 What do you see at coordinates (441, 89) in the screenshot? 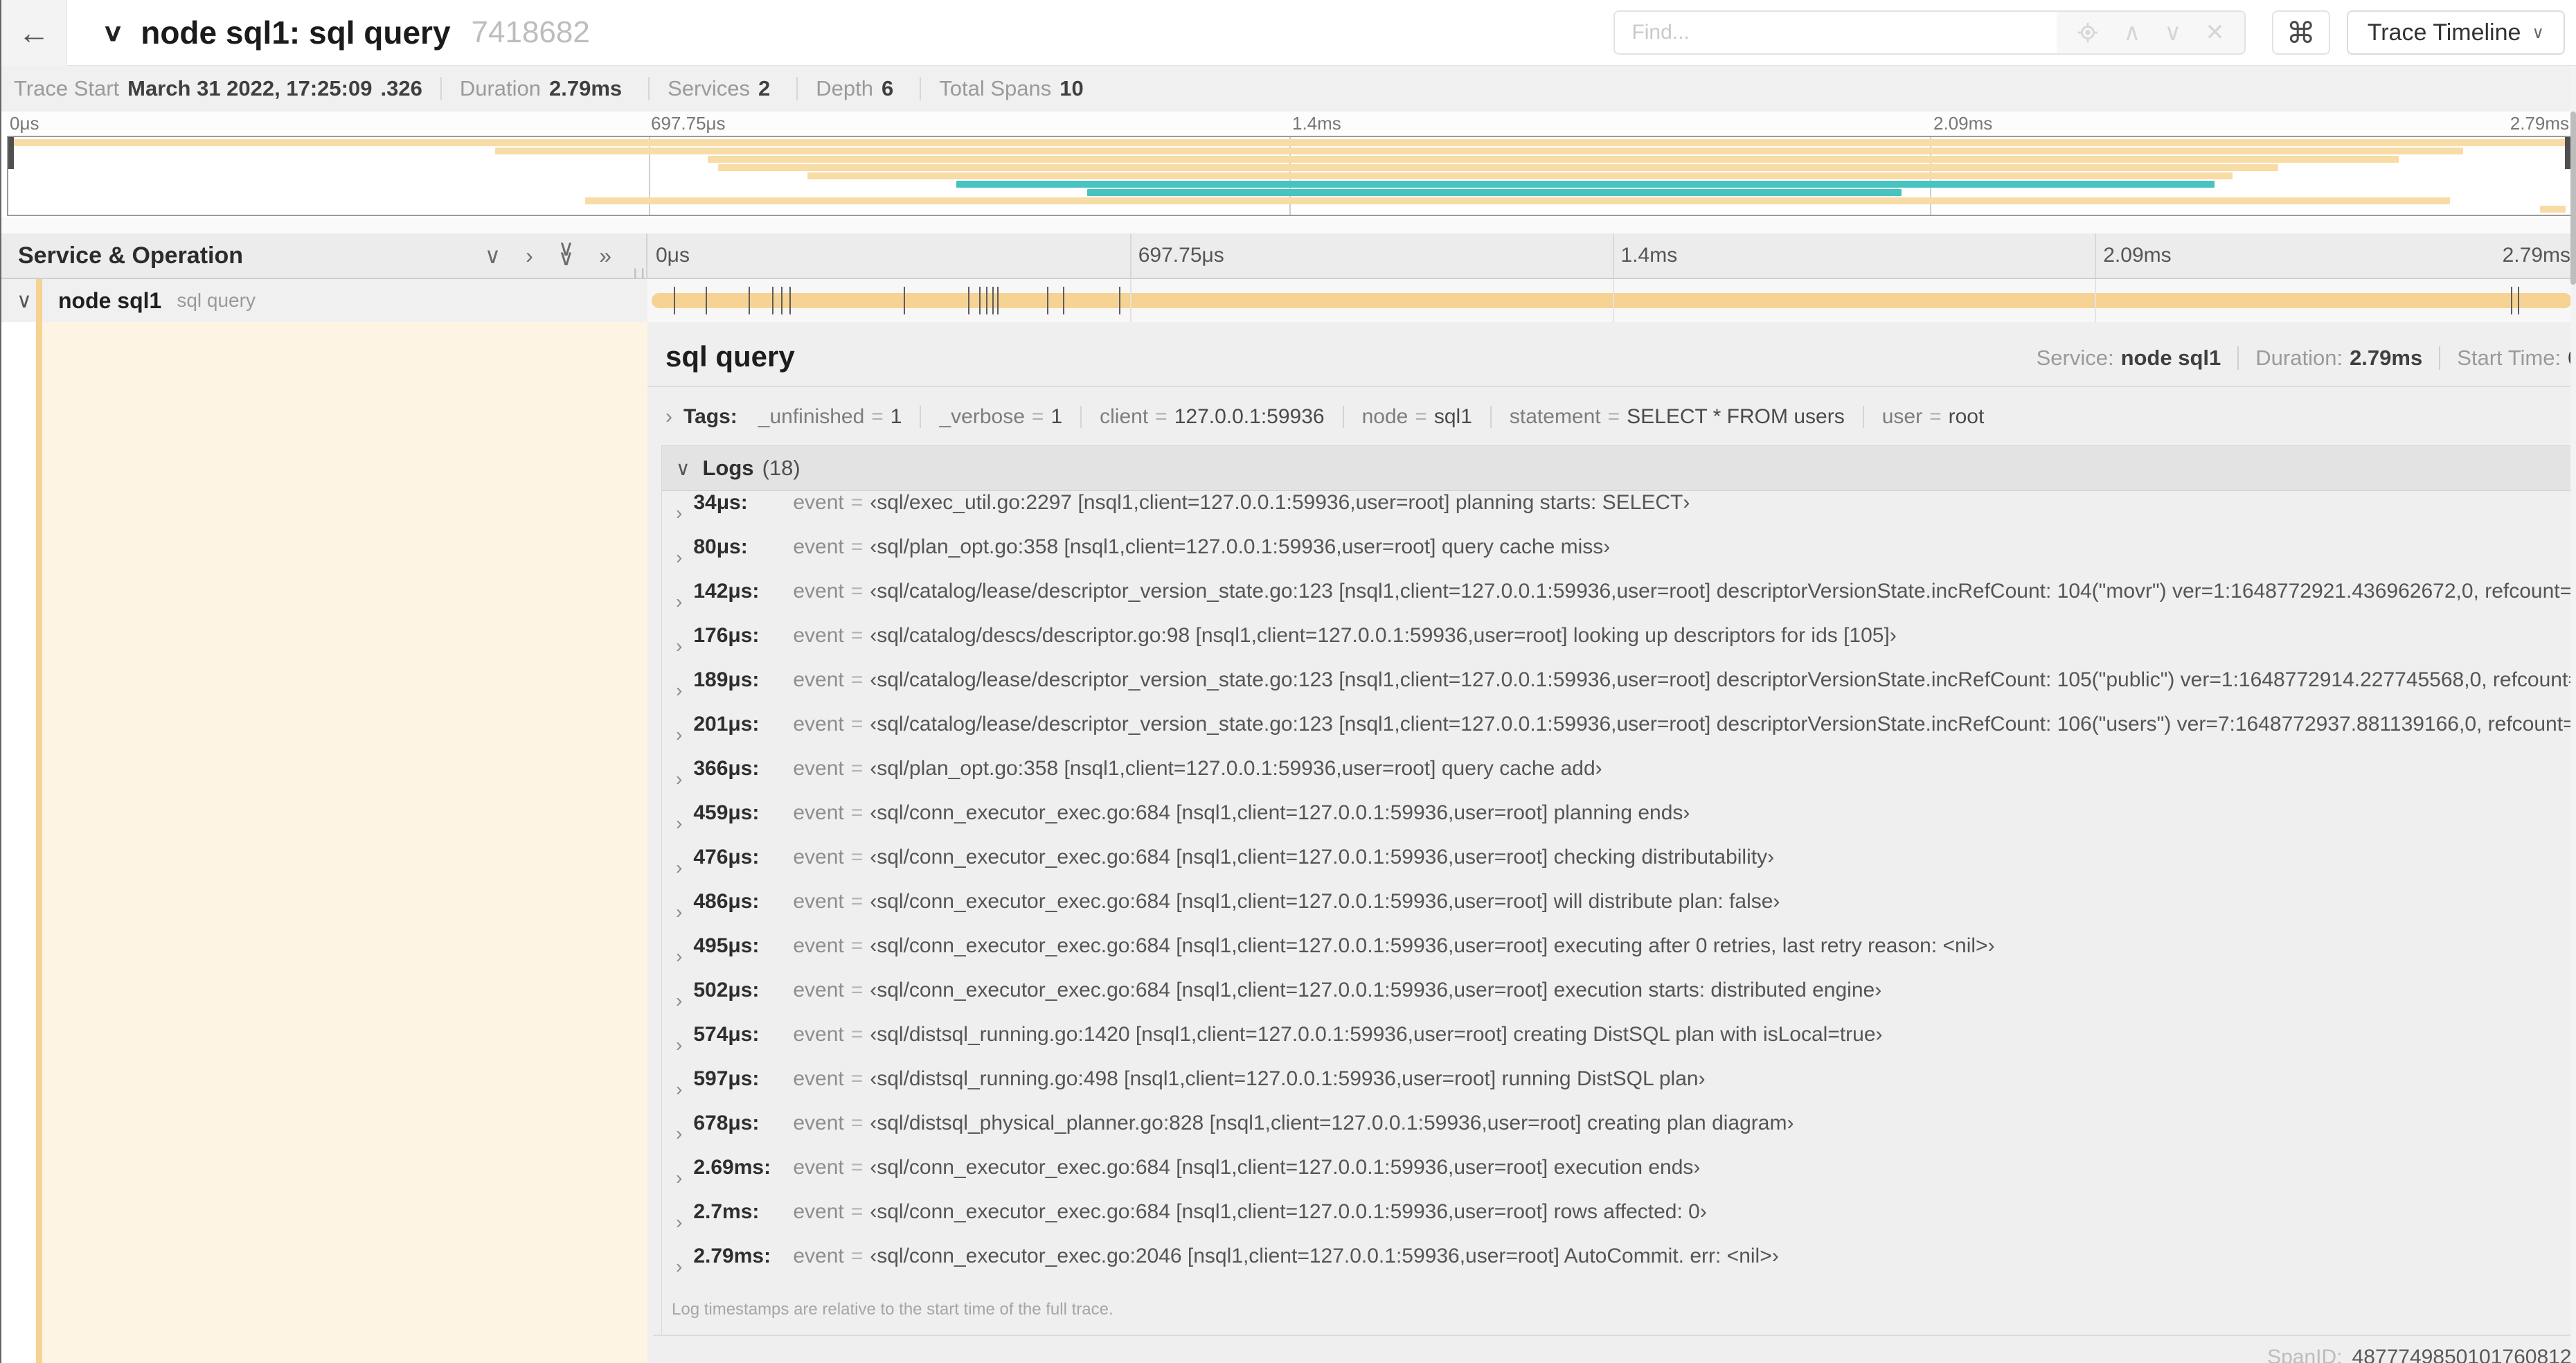
I see `summary-divider` at bounding box center [441, 89].